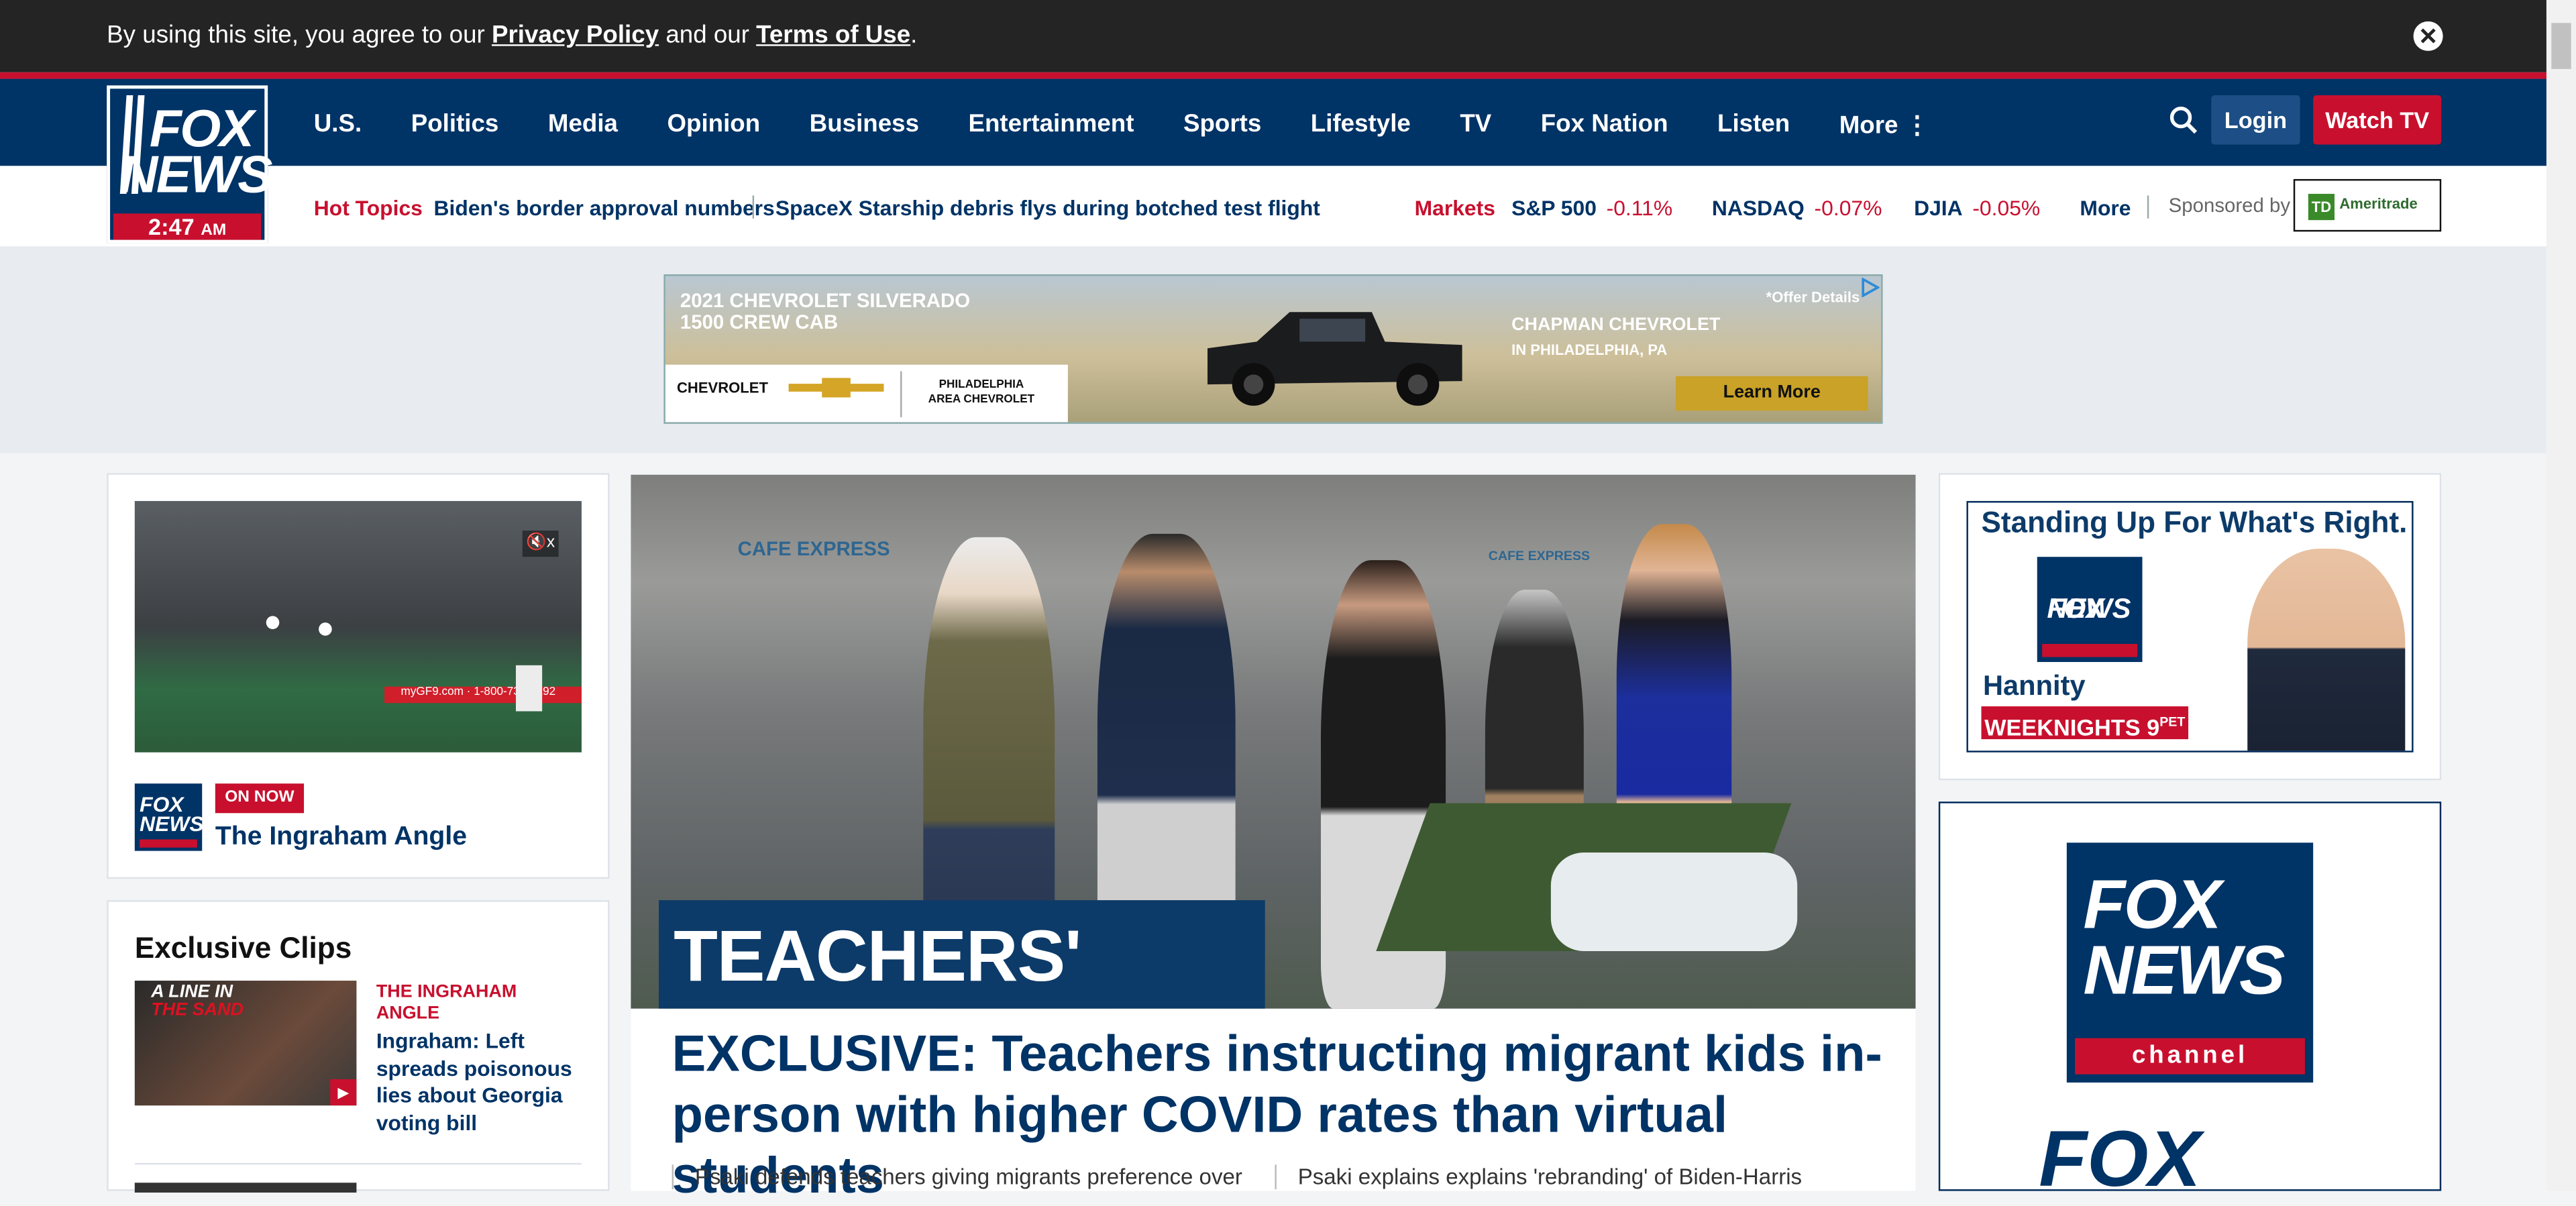  I want to click on hero-tag: TEACHERS' PETS, so click(962, 989).